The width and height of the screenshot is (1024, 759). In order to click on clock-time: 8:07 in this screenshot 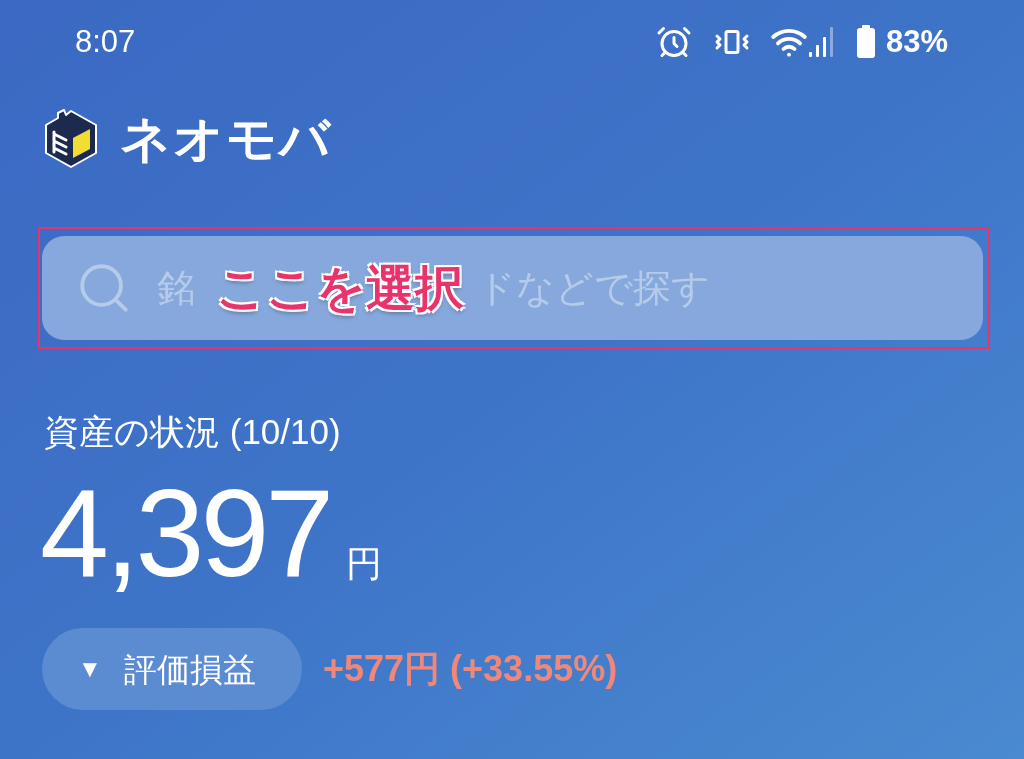, I will do `click(105, 42)`.